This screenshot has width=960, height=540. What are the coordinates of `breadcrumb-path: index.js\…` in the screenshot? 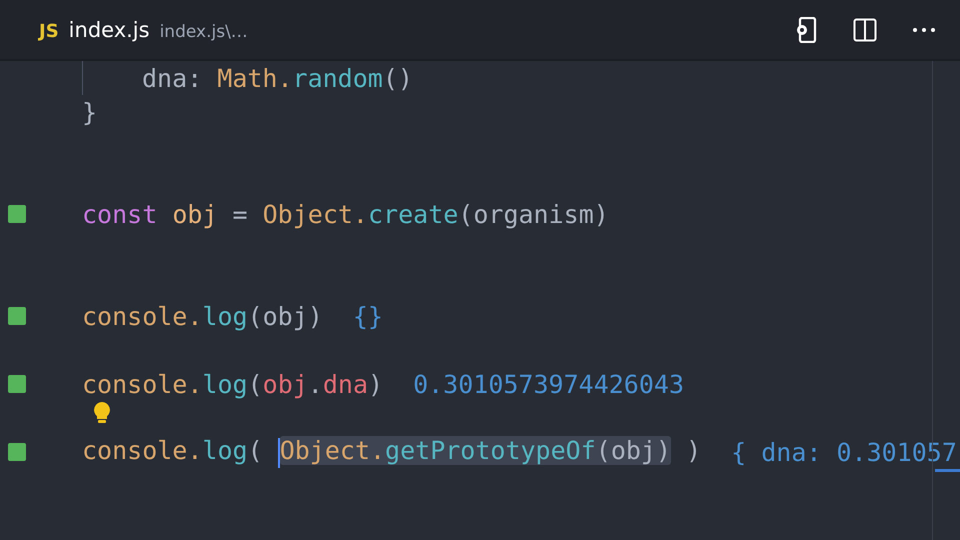 It's located at (204, 32).